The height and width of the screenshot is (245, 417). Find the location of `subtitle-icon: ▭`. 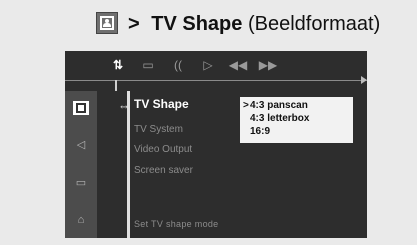

subtitle-icon: ▭ is located at coordinates (148, 65).